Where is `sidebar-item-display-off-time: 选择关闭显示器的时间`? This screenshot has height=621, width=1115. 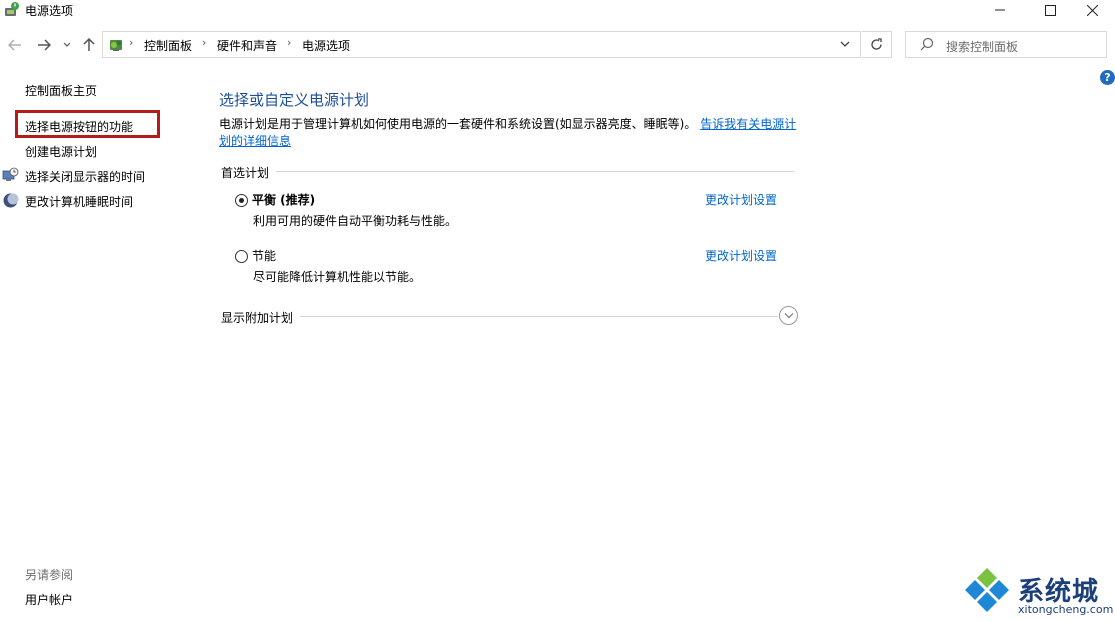
sidebar-item-display-off-time: 选择关闭显示器的时间 is located at coordinates (85, 176).